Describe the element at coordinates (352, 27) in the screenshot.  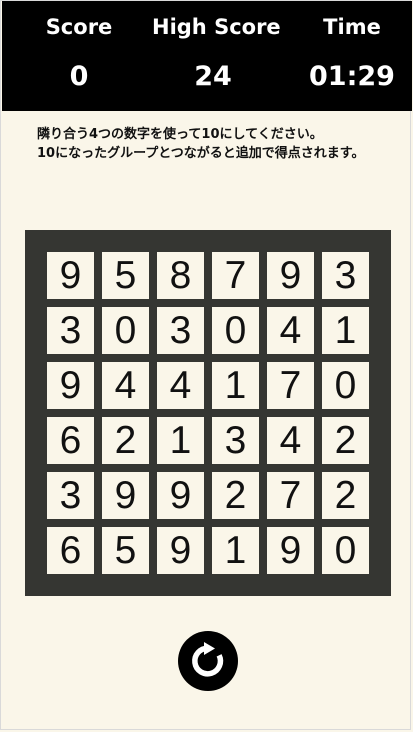
I see `time-label: Time` at that location.